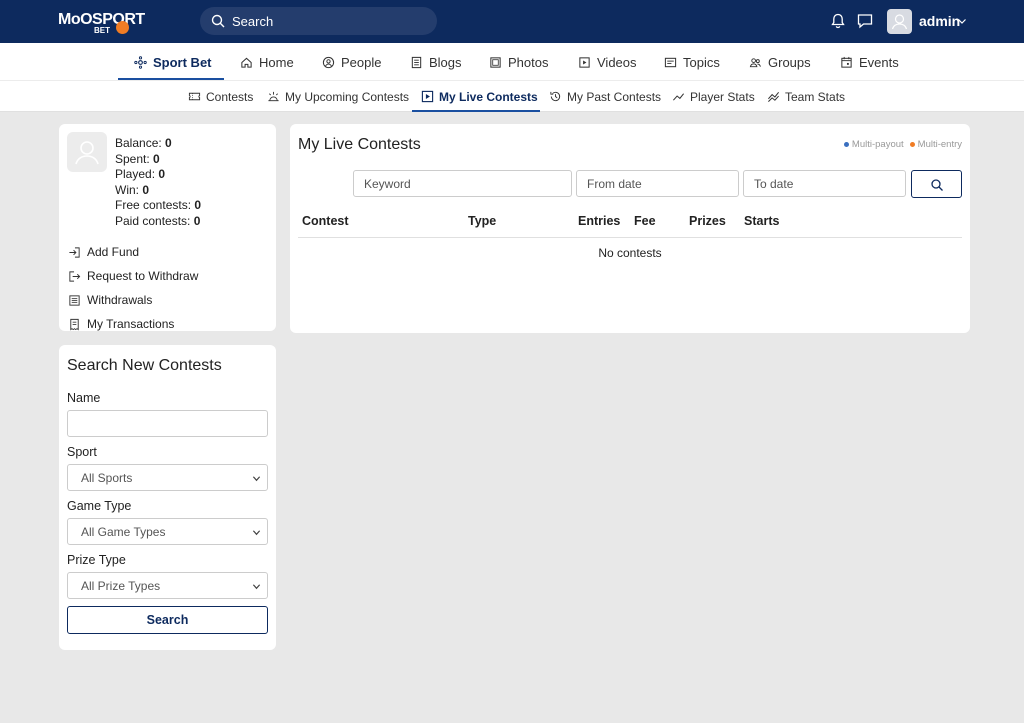 The width and height of the screenshot is (1024, 723). What do you see at coordinates (127, 189) in the screenshot?
I see `win-label: Win:` at bounding box center [127, 189].